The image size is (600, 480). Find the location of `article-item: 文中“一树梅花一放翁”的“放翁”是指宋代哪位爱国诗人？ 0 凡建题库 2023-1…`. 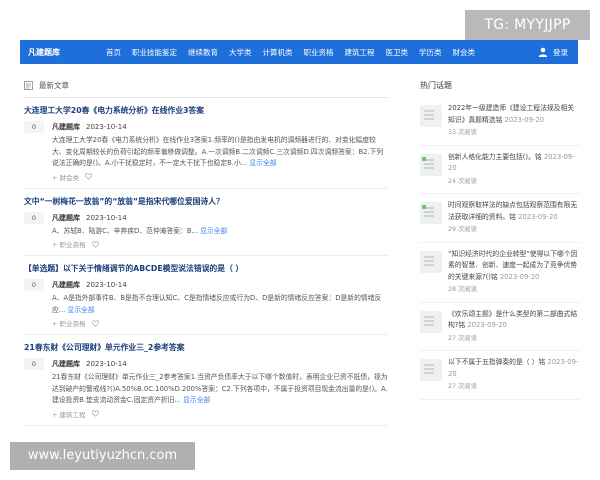

article-item: 文中“一树梅花一放翁”的“放翁”是指宋代哪位爱国诗人？ 0 凡建题库 2023-1… is located at coordinates (206, 222).